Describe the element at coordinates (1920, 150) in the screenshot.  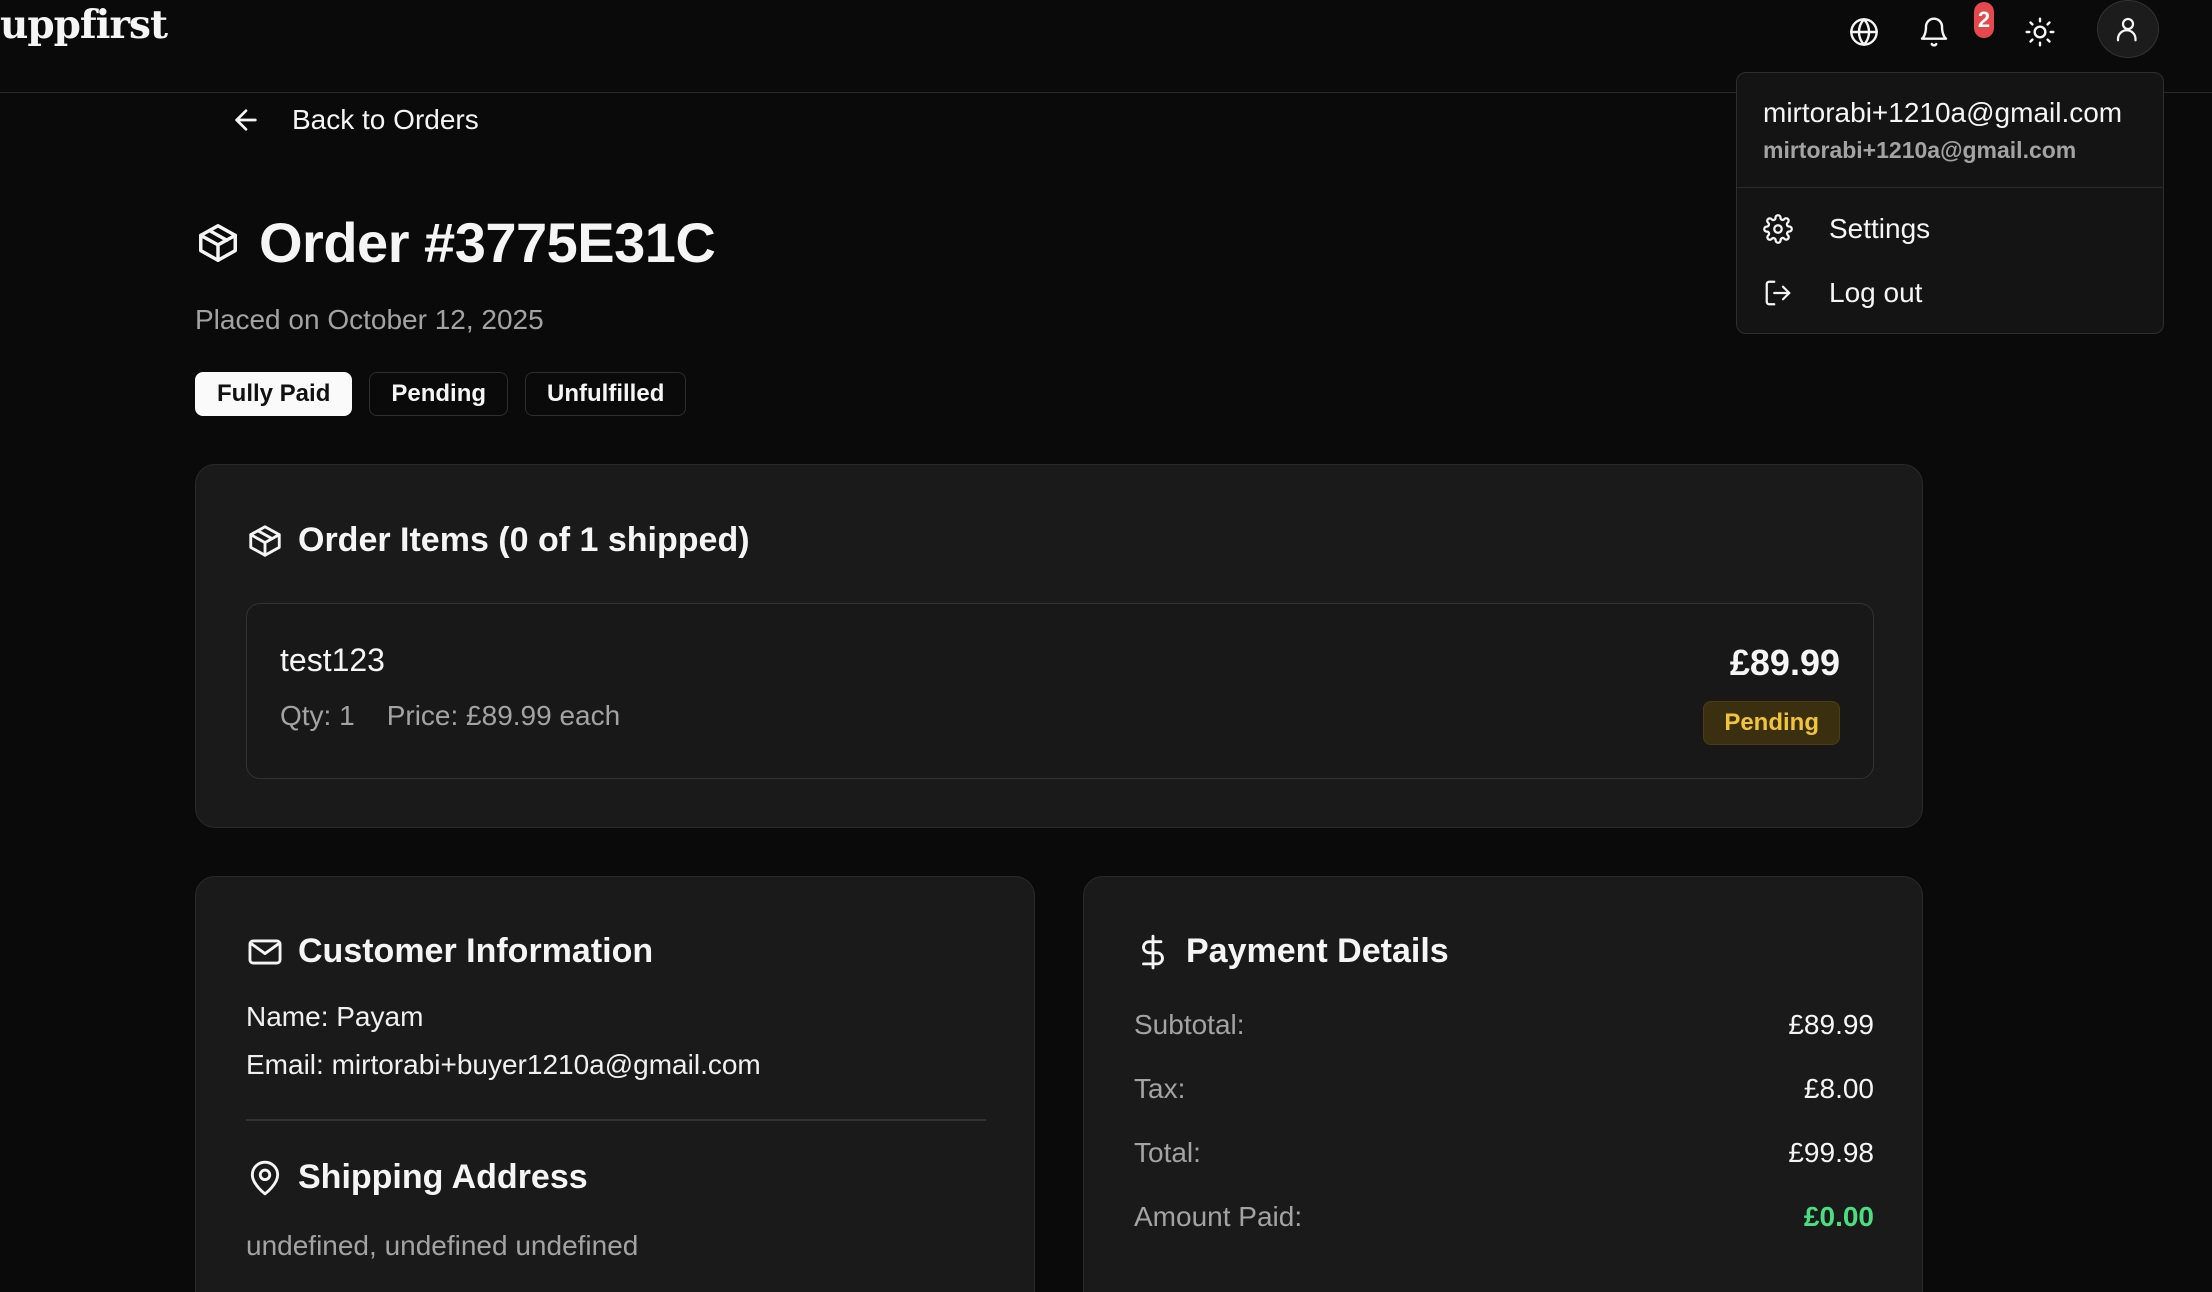
I see `user-email-secondary: mirtorabi+1210a@gmail.com` at that location.